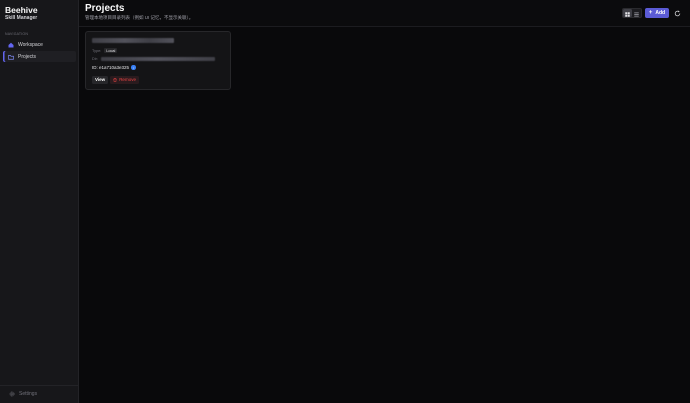 This screenshot has height=403, width=690. Describe the element at coordinates (95, 59) in the screenshot. I see `dir-label: Dir:` at that location.